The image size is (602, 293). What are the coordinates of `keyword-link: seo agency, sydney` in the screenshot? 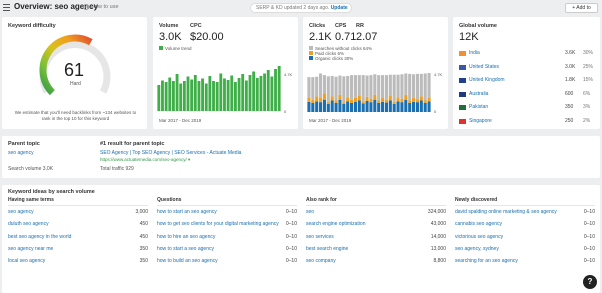 It's located at (477, 249).